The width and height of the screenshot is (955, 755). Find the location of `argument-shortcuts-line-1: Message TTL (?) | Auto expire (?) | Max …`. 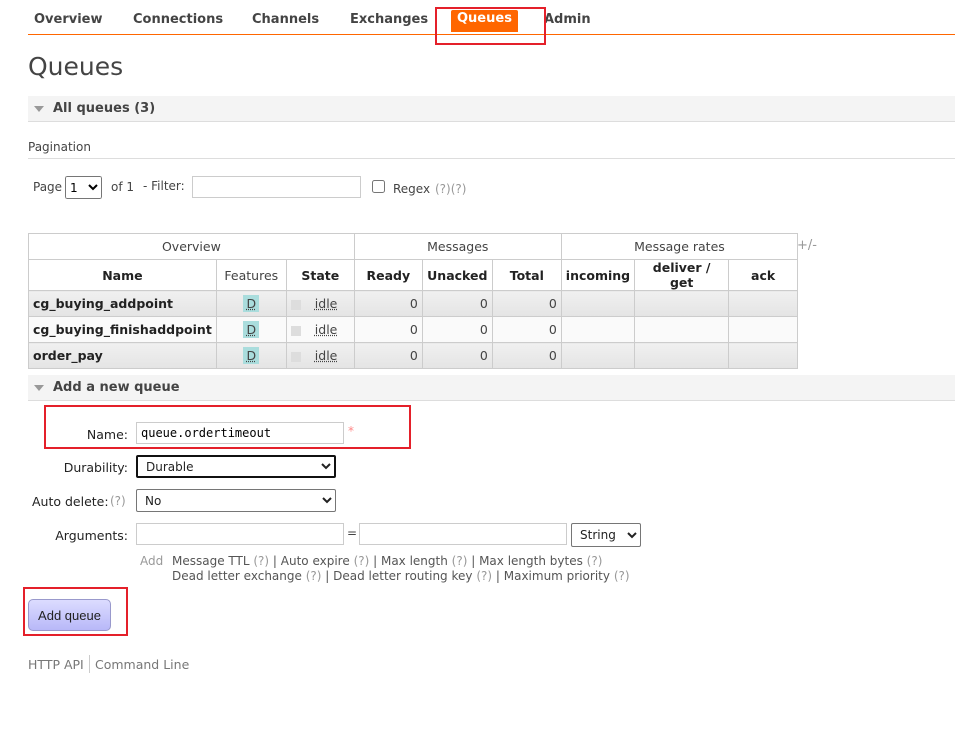

argument-shortcuts-line-1: Message TTL (?) | Auto expire (?) | Max … is located at coordinates (387, 561).